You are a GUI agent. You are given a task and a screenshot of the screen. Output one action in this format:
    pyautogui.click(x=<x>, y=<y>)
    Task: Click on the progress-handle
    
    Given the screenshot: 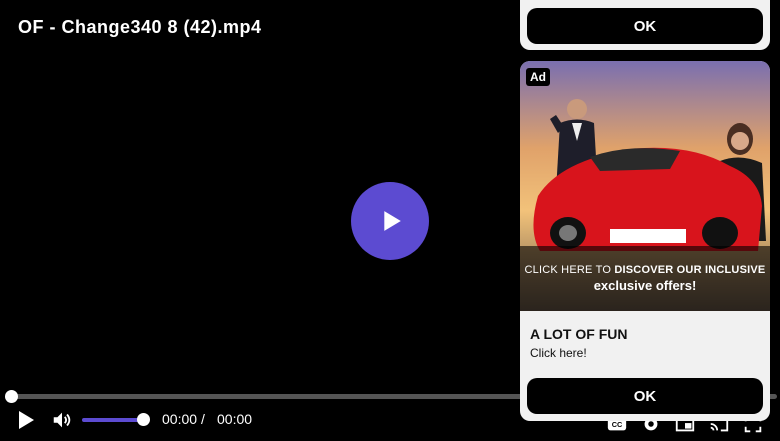 What is the action you would take?
    pyautogui.click(x=11, y=396)
    